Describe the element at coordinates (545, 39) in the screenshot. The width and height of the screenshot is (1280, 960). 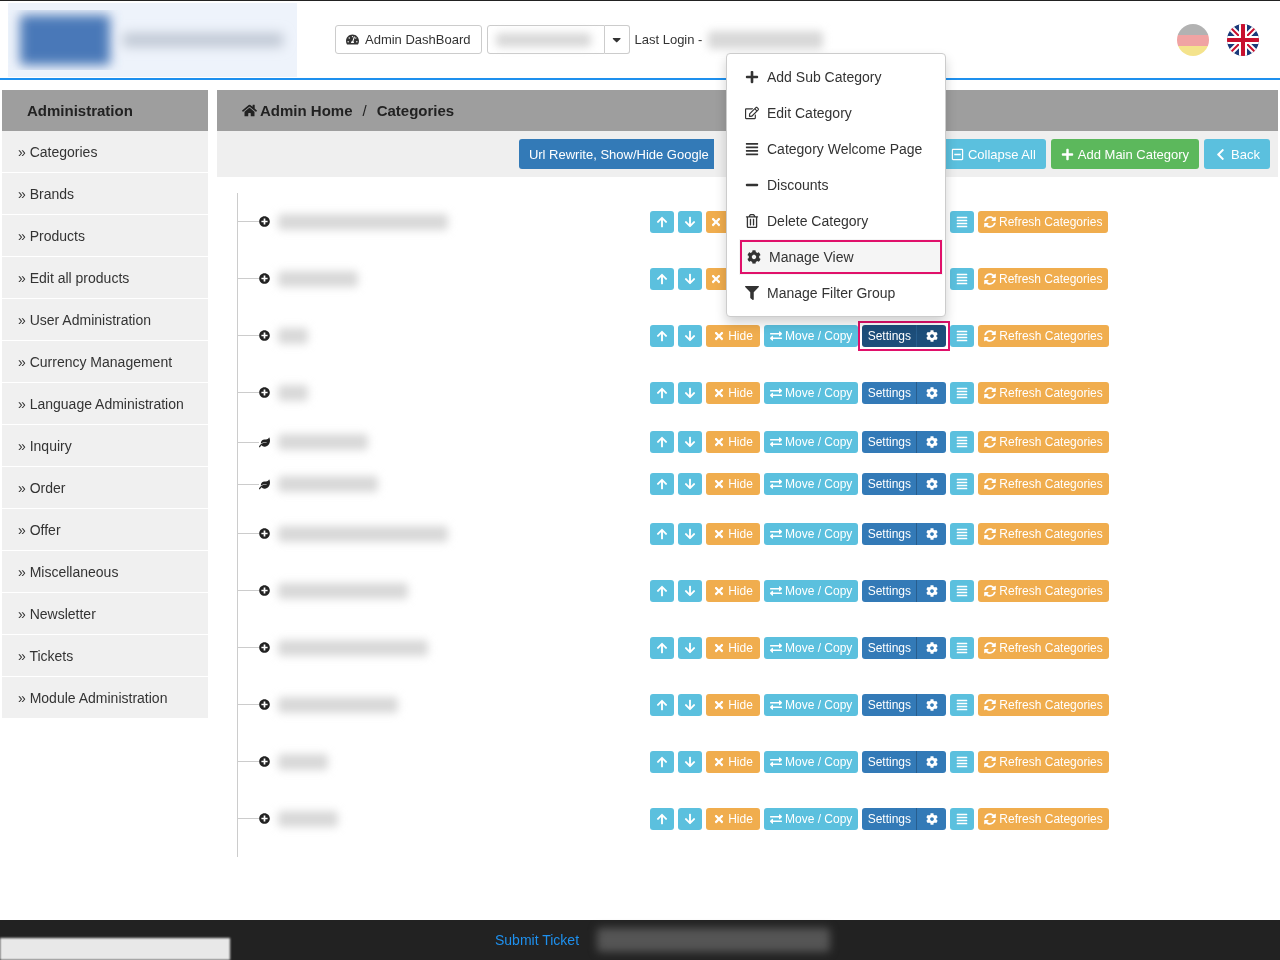
I see `select-field` at that location.